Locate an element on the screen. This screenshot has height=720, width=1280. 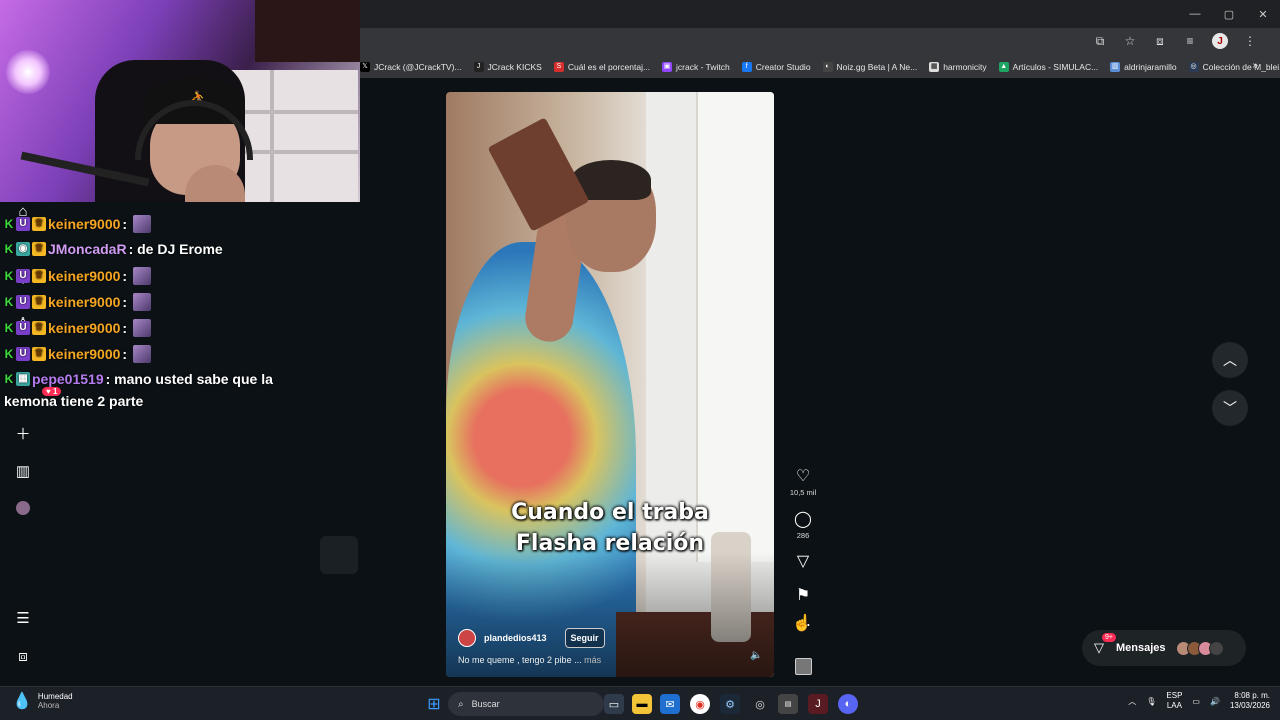
twitch-icon: ▣ is located at coordinates (667, 67).